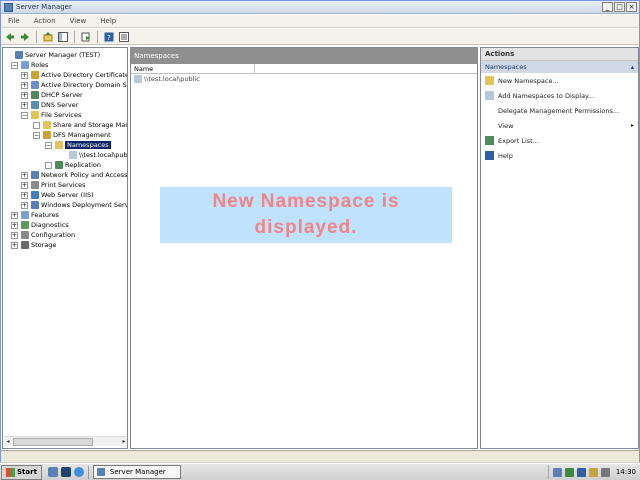 The height and width of the screenshot is (480, 640). Describe the element at coordinates (35, 215) in the screenshot. I see `tree-item-features: + Features` at that location.